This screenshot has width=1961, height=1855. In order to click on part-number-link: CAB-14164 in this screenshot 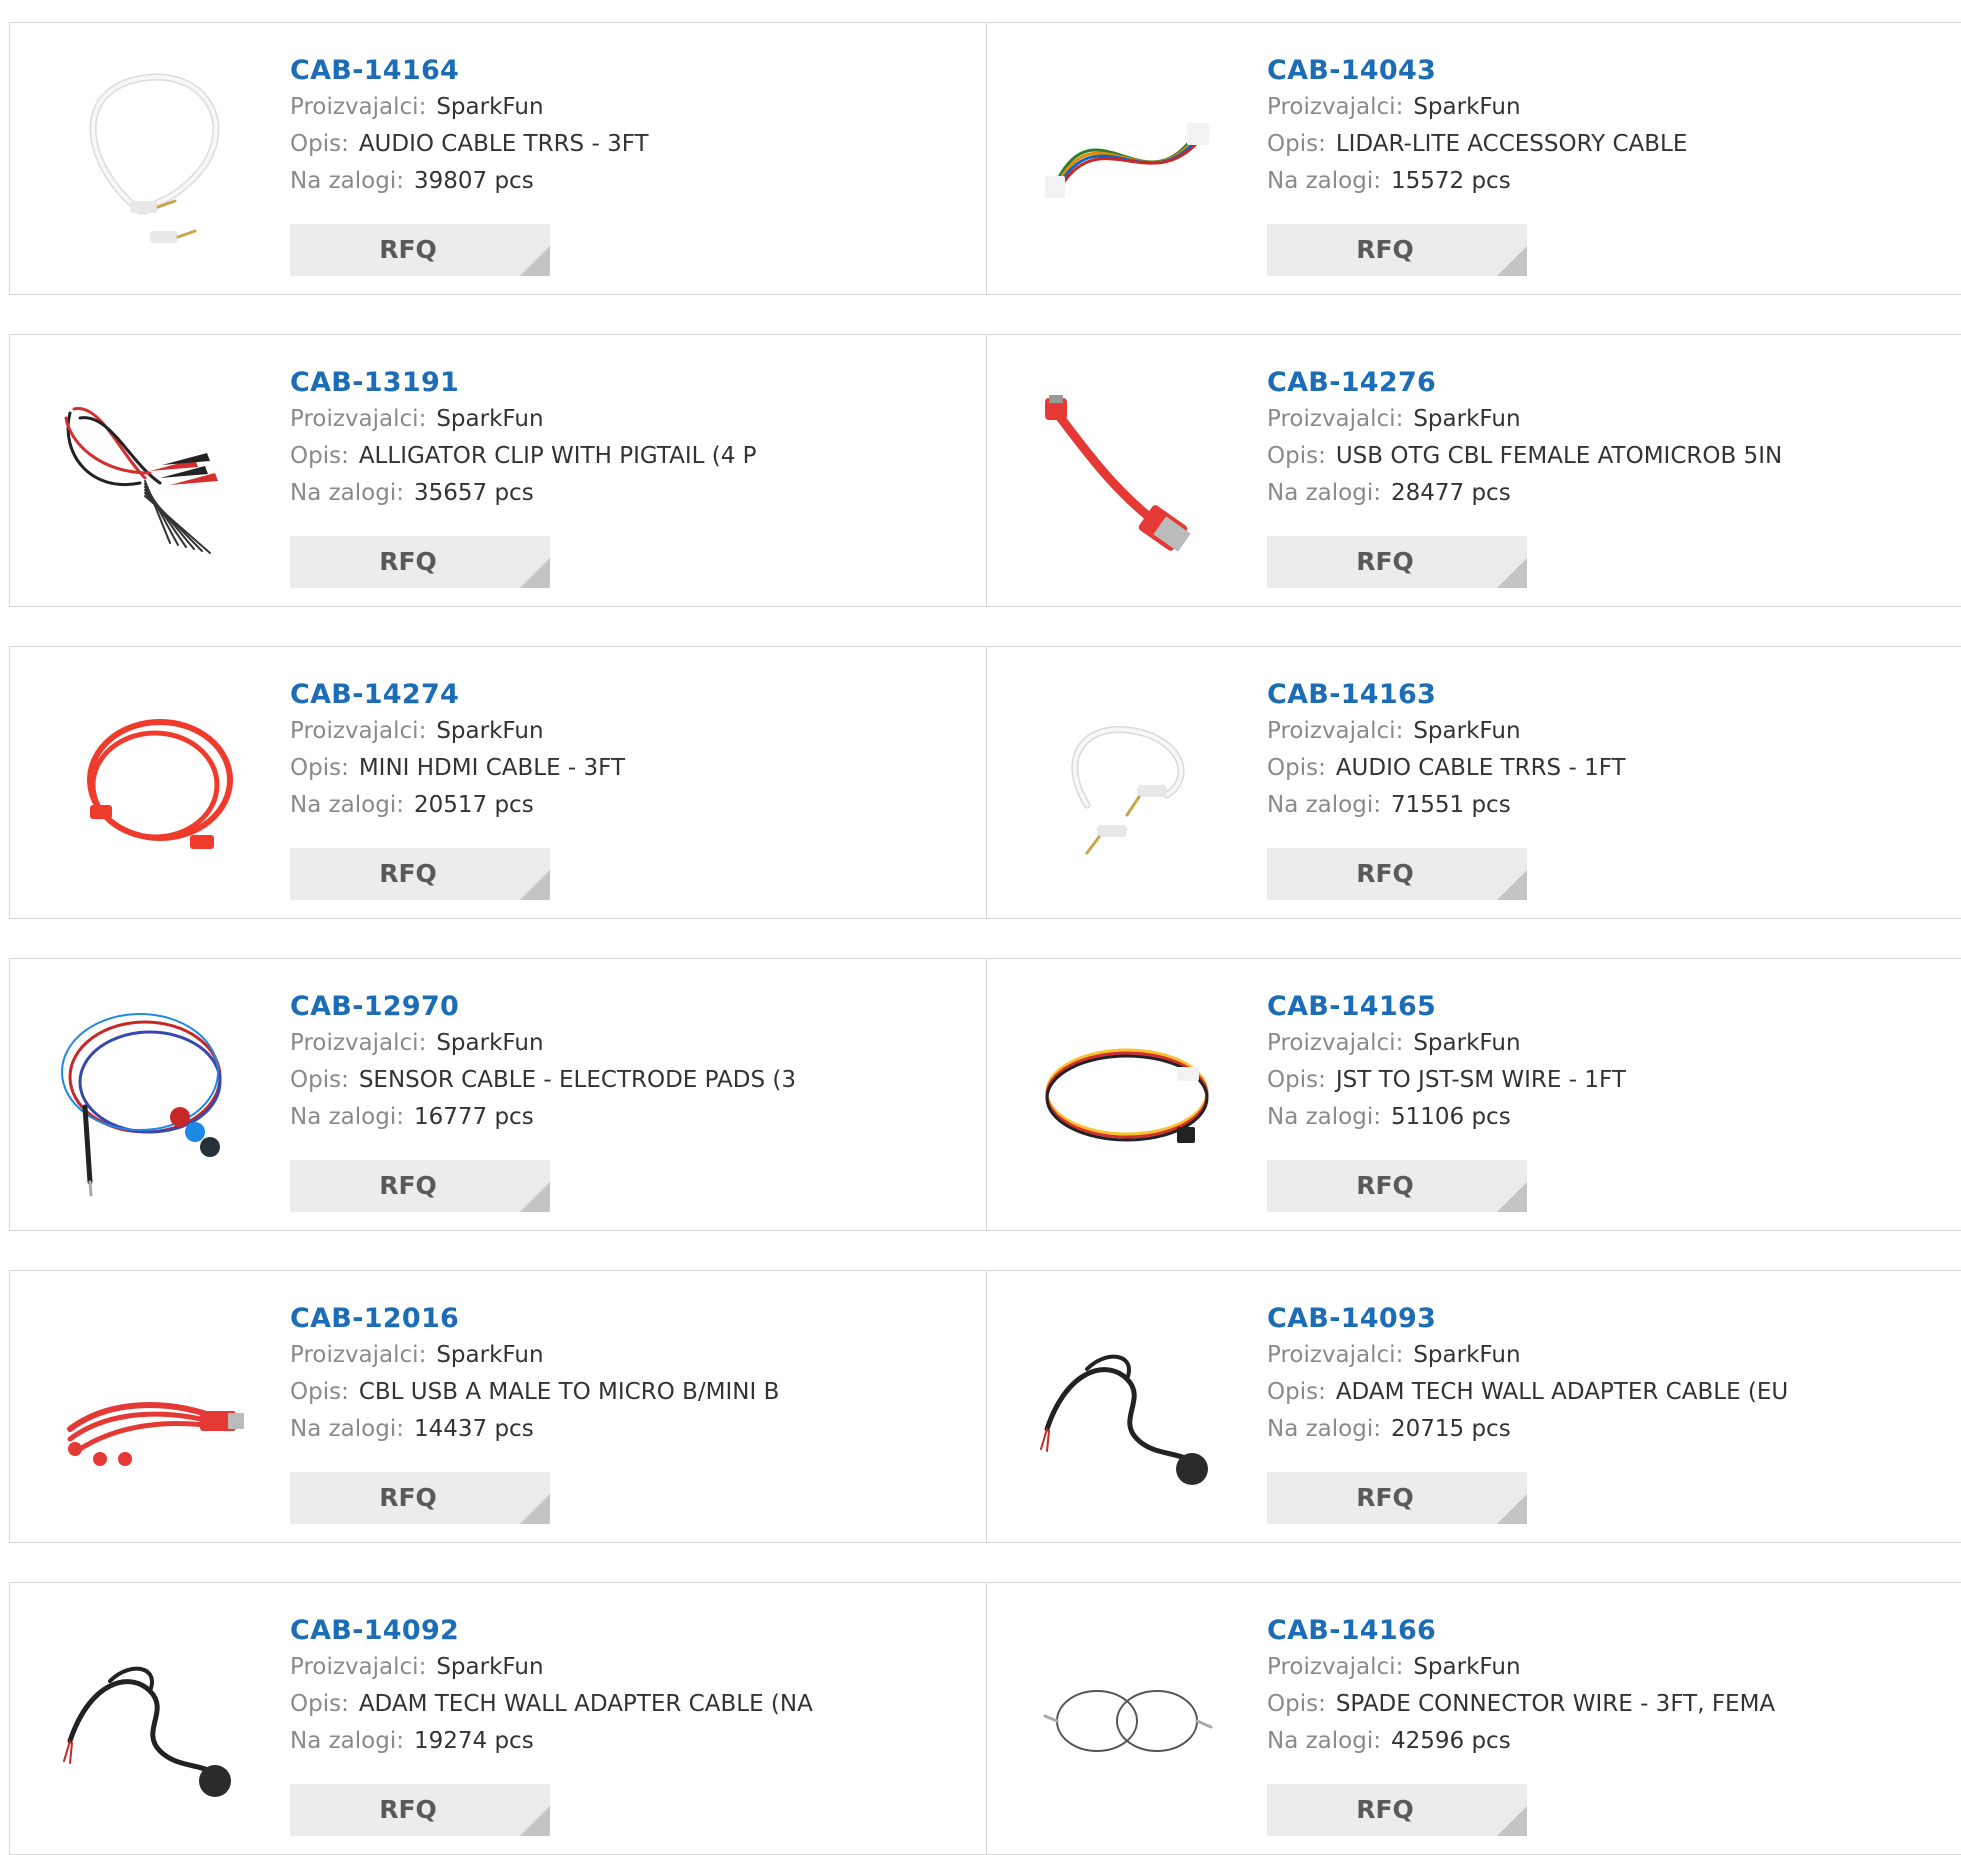, I will do `click(469, 71)`.